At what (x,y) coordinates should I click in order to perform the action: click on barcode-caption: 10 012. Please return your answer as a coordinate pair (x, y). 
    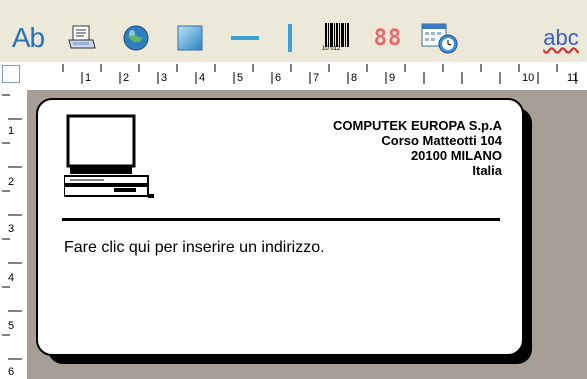
    Looking at the image, I should click on (331, 49).